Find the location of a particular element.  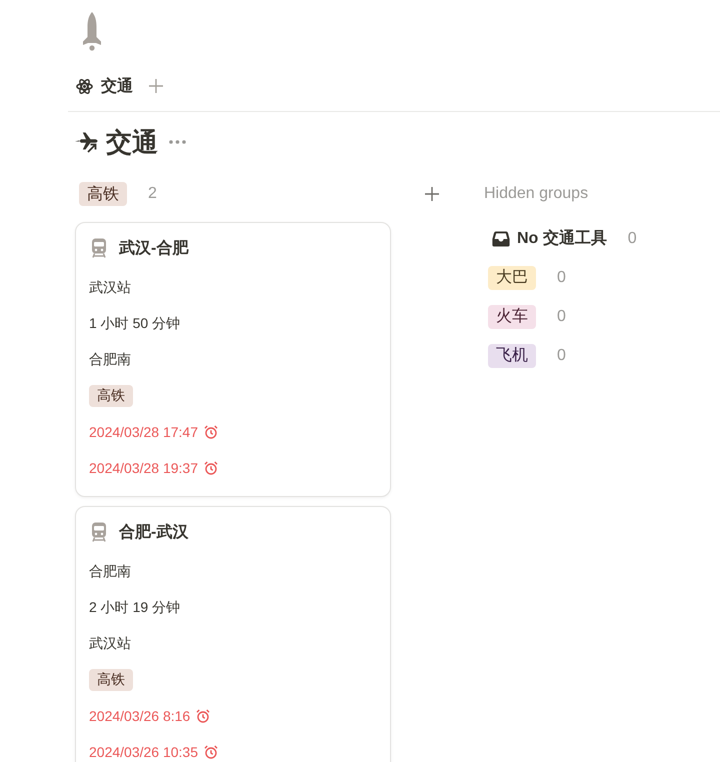

property-text: 2 小时 19 分钟 is located at coordinates (134, 608).